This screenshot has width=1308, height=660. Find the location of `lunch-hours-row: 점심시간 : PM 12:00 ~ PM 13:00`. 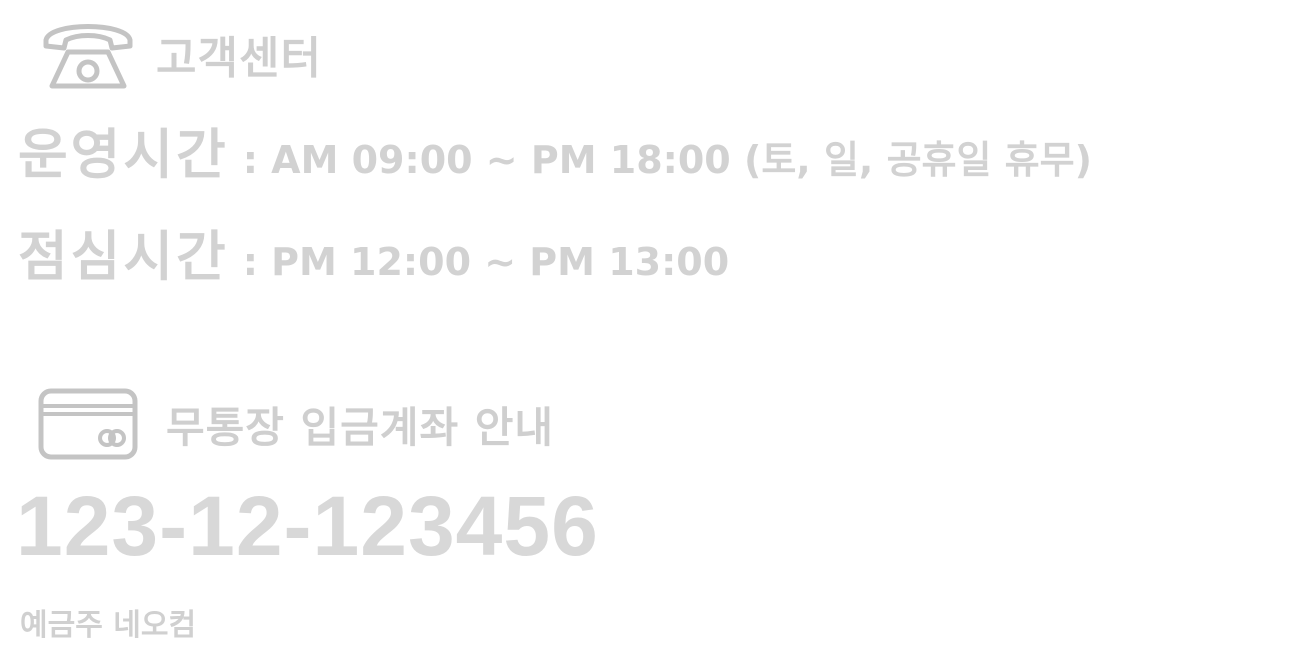

lunch-hours-row: 점심시간 : PM 12:00 ~ PM 13:00 is located at coordinates (373, 251).